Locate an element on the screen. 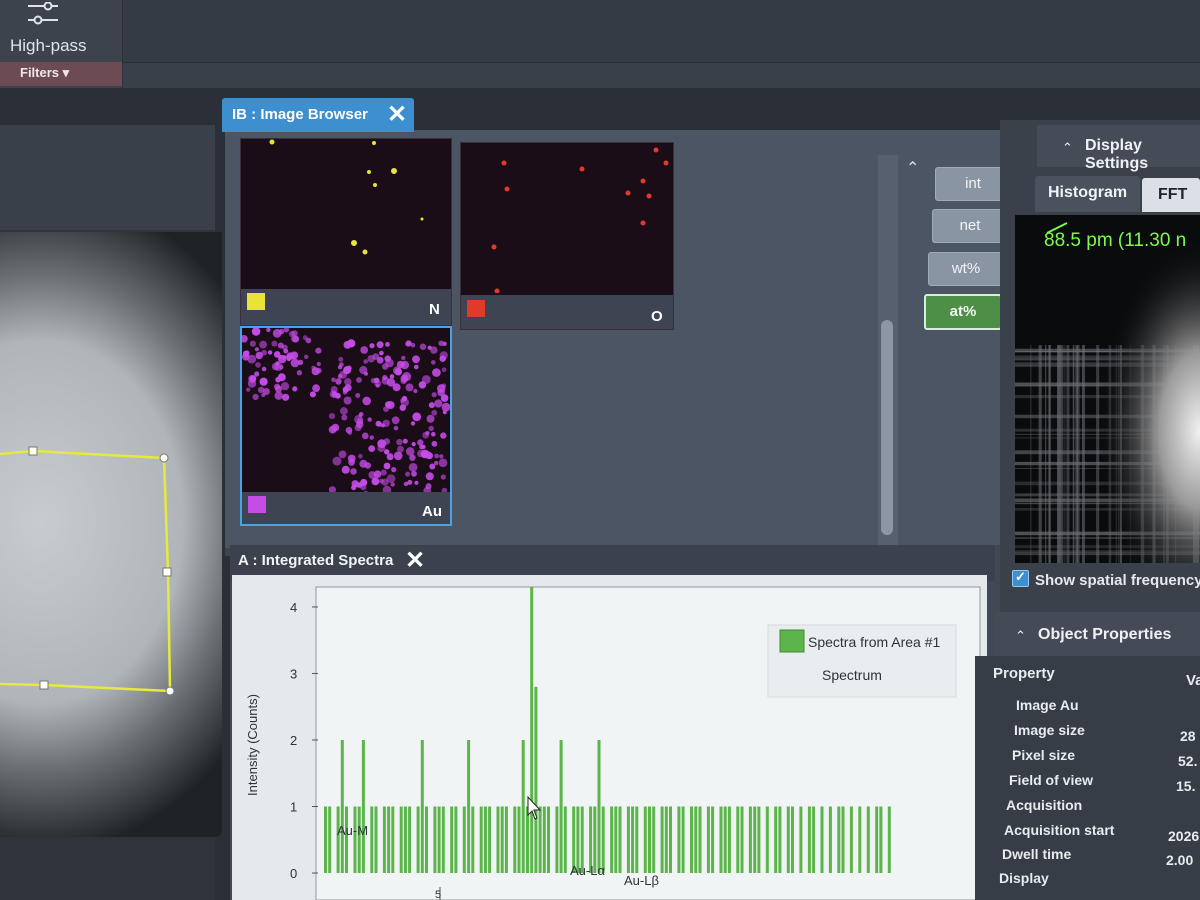 This screenshot has height=900, width=1200. element-map-n is located at coordinates (346, 197).